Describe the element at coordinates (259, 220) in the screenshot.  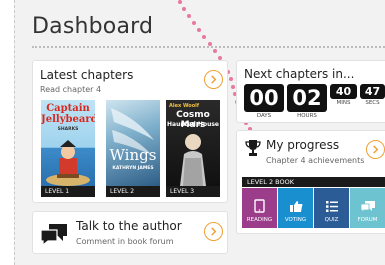
I see `reading-tile-label: READING` at that location.